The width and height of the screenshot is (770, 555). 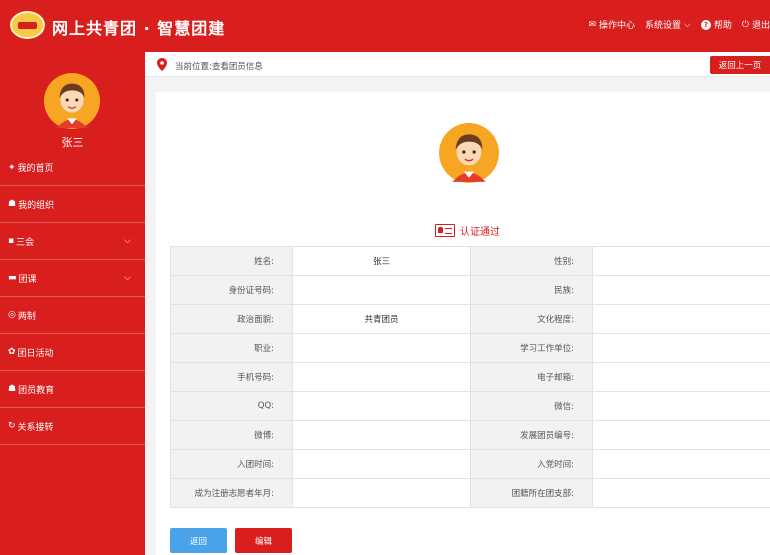 I want to click on table-row: QQ: 微信:, so click(x=470, y=406).